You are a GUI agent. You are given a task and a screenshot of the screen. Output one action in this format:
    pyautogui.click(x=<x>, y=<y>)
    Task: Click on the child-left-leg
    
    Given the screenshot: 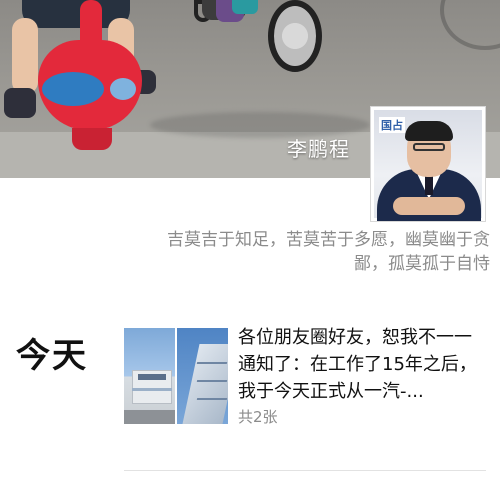 What is the action you would take?
    pyautogui.click(x=25, y=56)
    